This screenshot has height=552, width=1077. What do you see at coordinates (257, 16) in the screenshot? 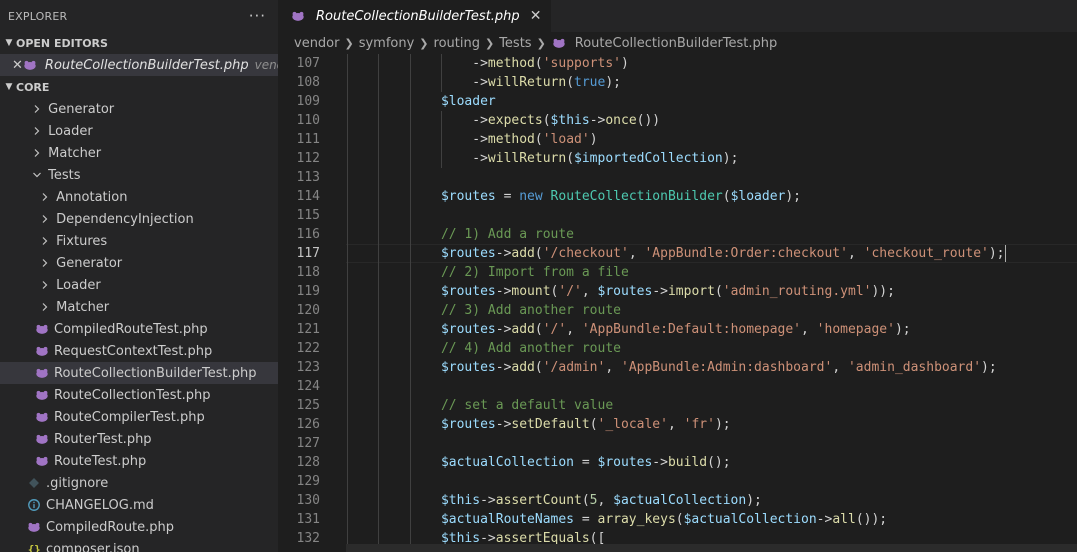
I see `more-actions-icon: ···` at bounding box center [257, 16].